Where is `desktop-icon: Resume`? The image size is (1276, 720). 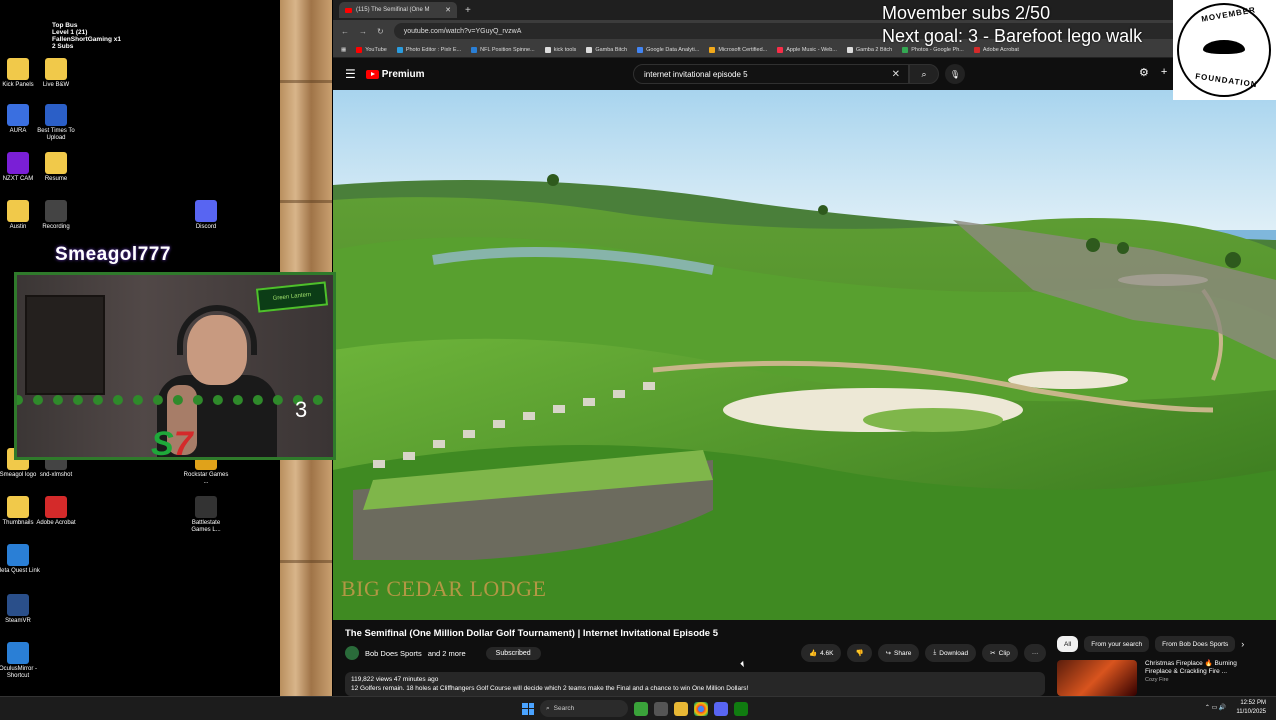
desktop-icon: Resume is located at coordinates (56, 167).